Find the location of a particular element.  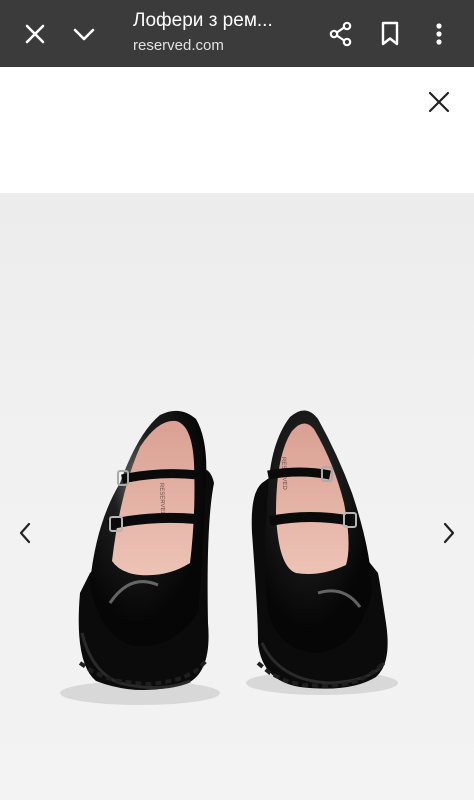

close-viewer-button is located at coordinates (439, 102).